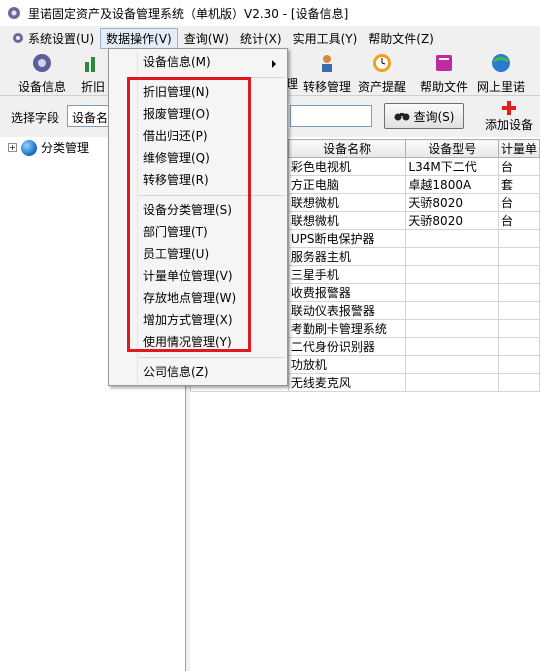 This screenshot has height=671, width=540. Describe the element at coordinates (347, 256) in the screenshot. I see `table-cell-device-name: 服务器主机` at that location.